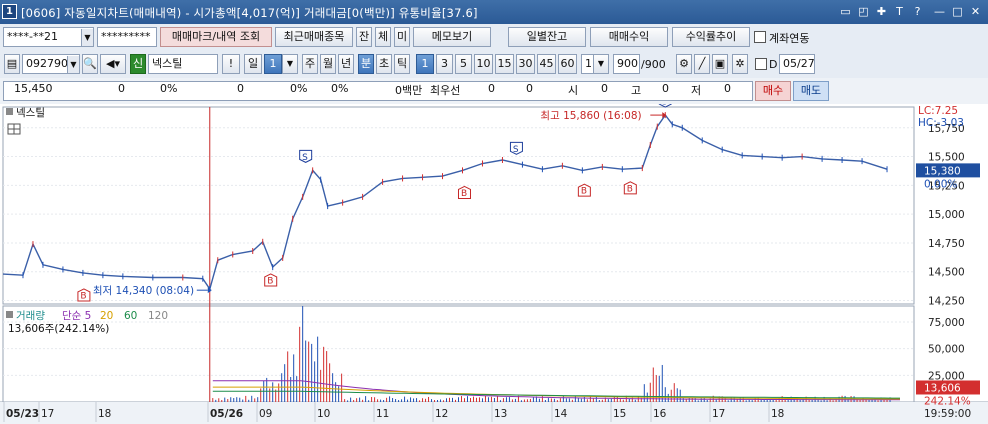  Describe the element at coordinates (946, 244) in the screenshot. I see `price-tick-label: 14,750` at that location.